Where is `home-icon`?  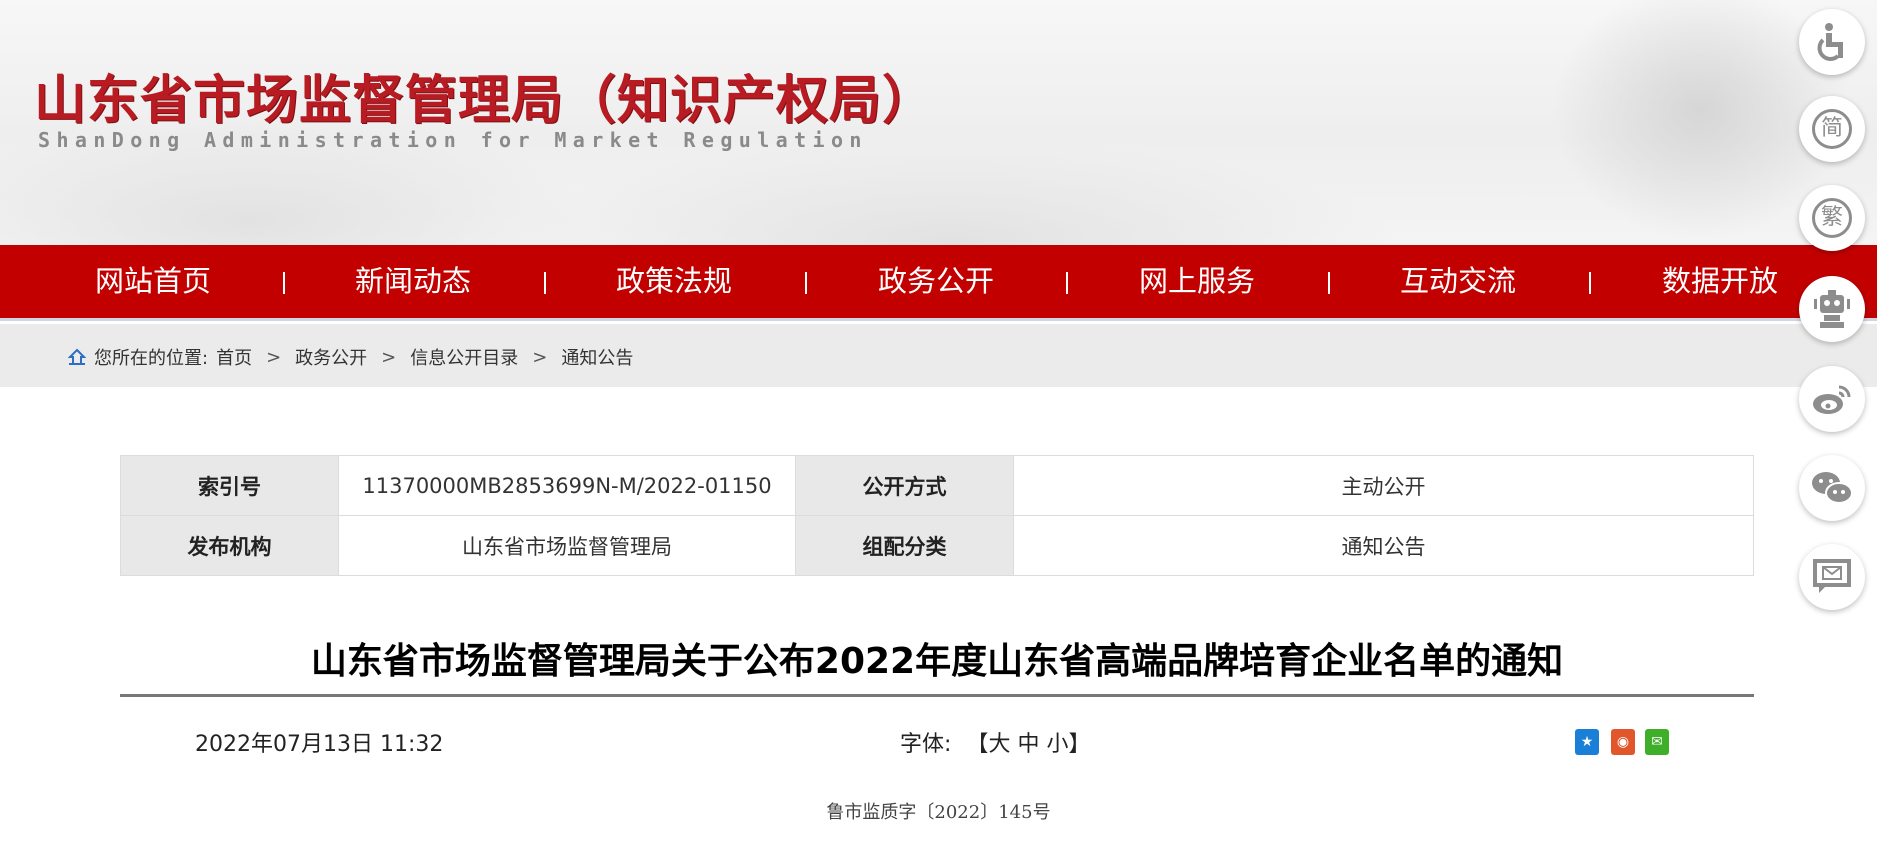
home-icon is located at coordinates (77, 356).